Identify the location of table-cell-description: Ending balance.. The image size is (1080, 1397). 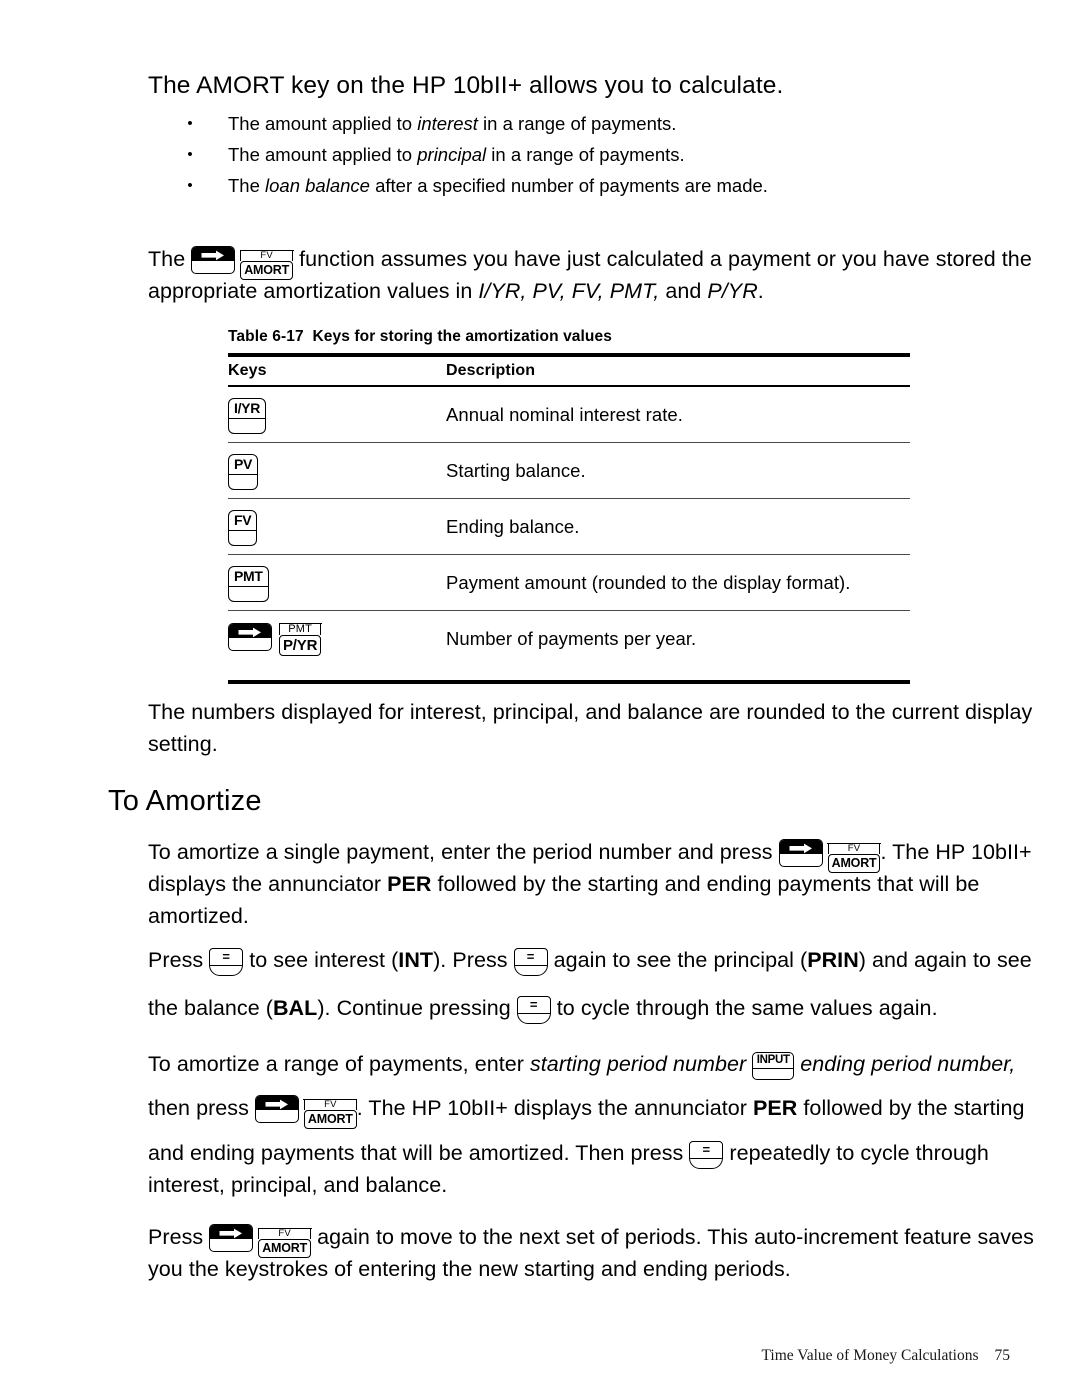
(513, 526).